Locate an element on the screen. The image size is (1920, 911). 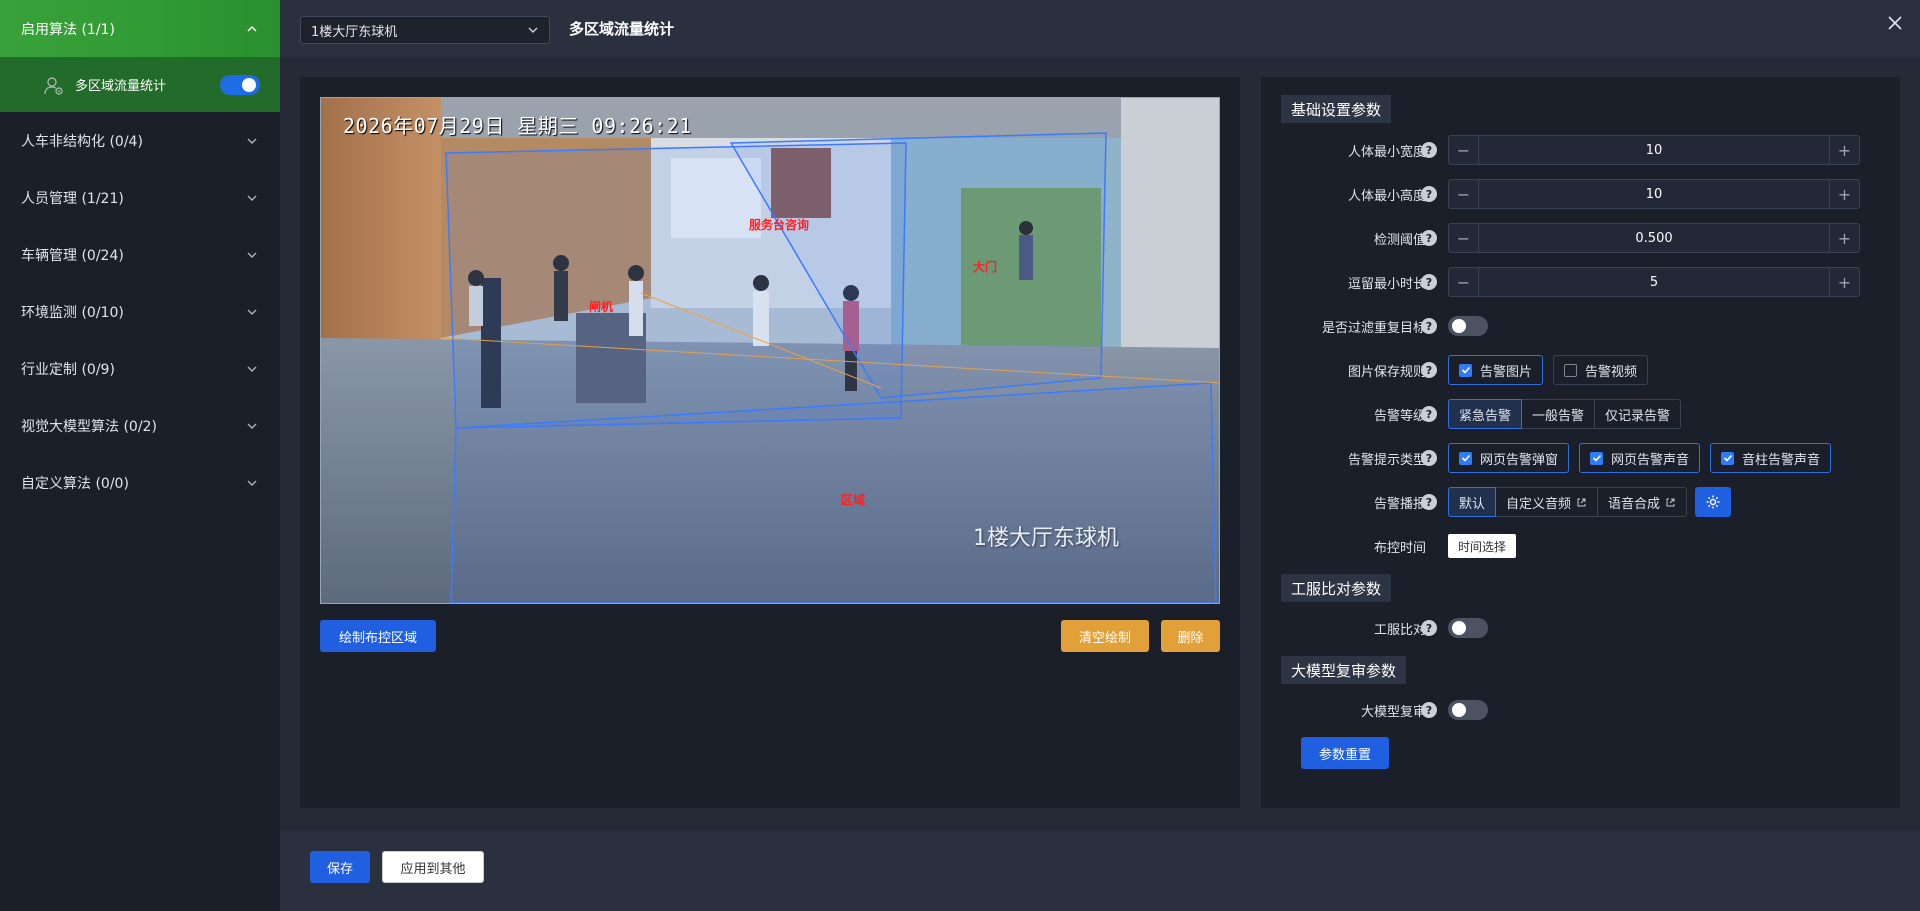
stepper-value: 5 is located at coordinates (1654, 282).